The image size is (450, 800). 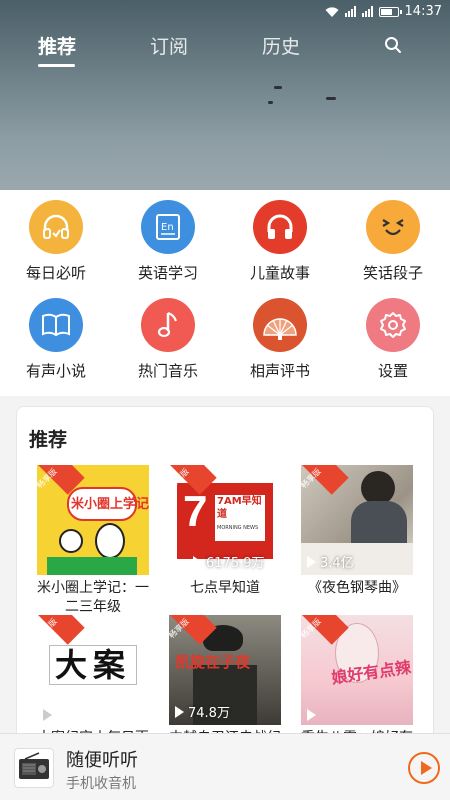 I want to click on english-book-icon: En, so click(x=168, y=227).